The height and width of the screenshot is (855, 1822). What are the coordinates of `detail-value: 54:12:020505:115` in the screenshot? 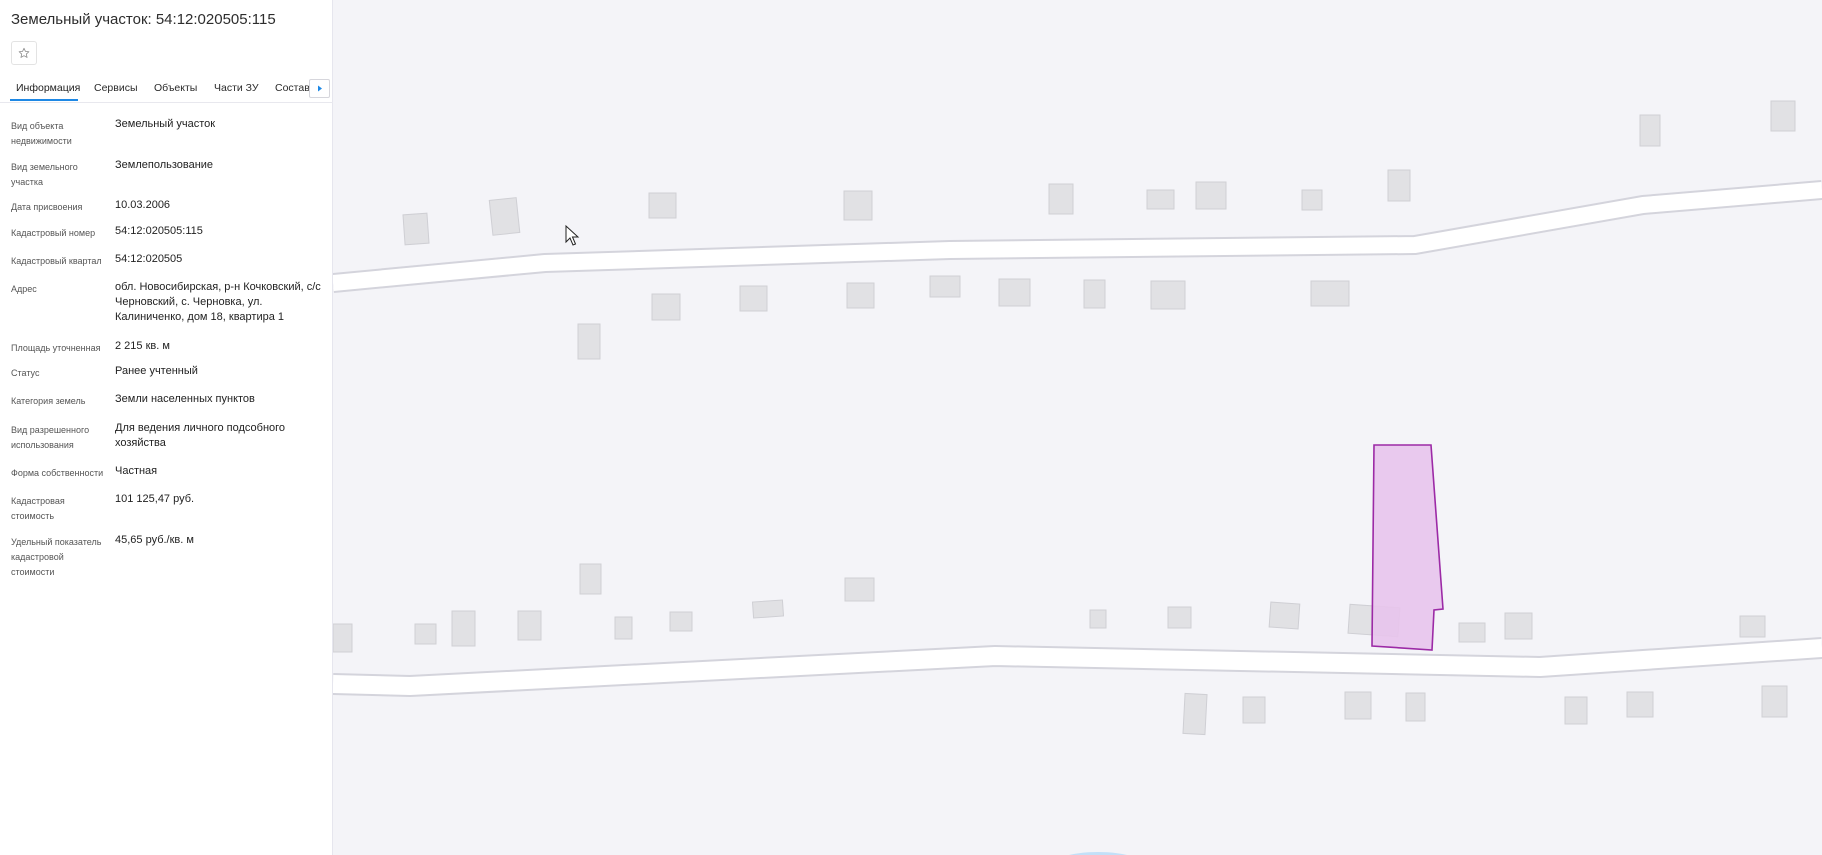 It's located at (159, 231).